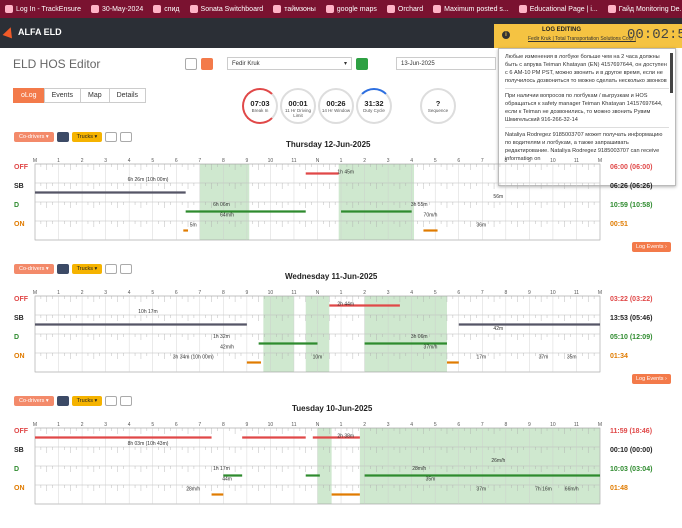 The image size is (682, 528). I want to click on hour-label: M, so click(600, 425).